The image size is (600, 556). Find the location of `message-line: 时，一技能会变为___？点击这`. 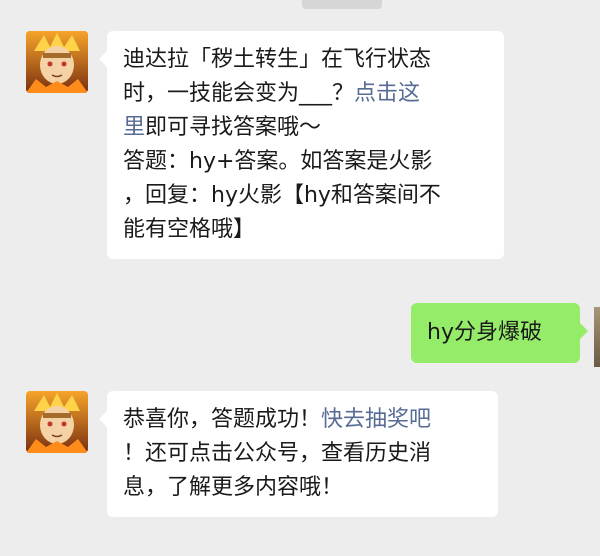

message-line: 时，一技能会变为___？点击这 is located at coordinates (305, 94).